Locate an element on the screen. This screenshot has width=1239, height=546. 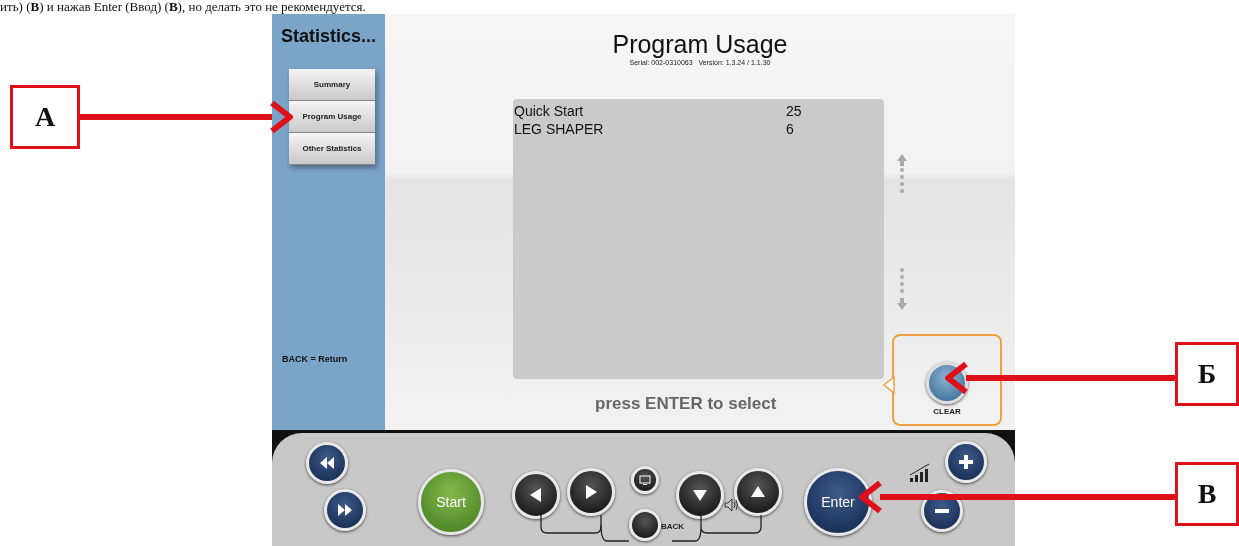
fast-forward-button is located at coordinates (345, 510).